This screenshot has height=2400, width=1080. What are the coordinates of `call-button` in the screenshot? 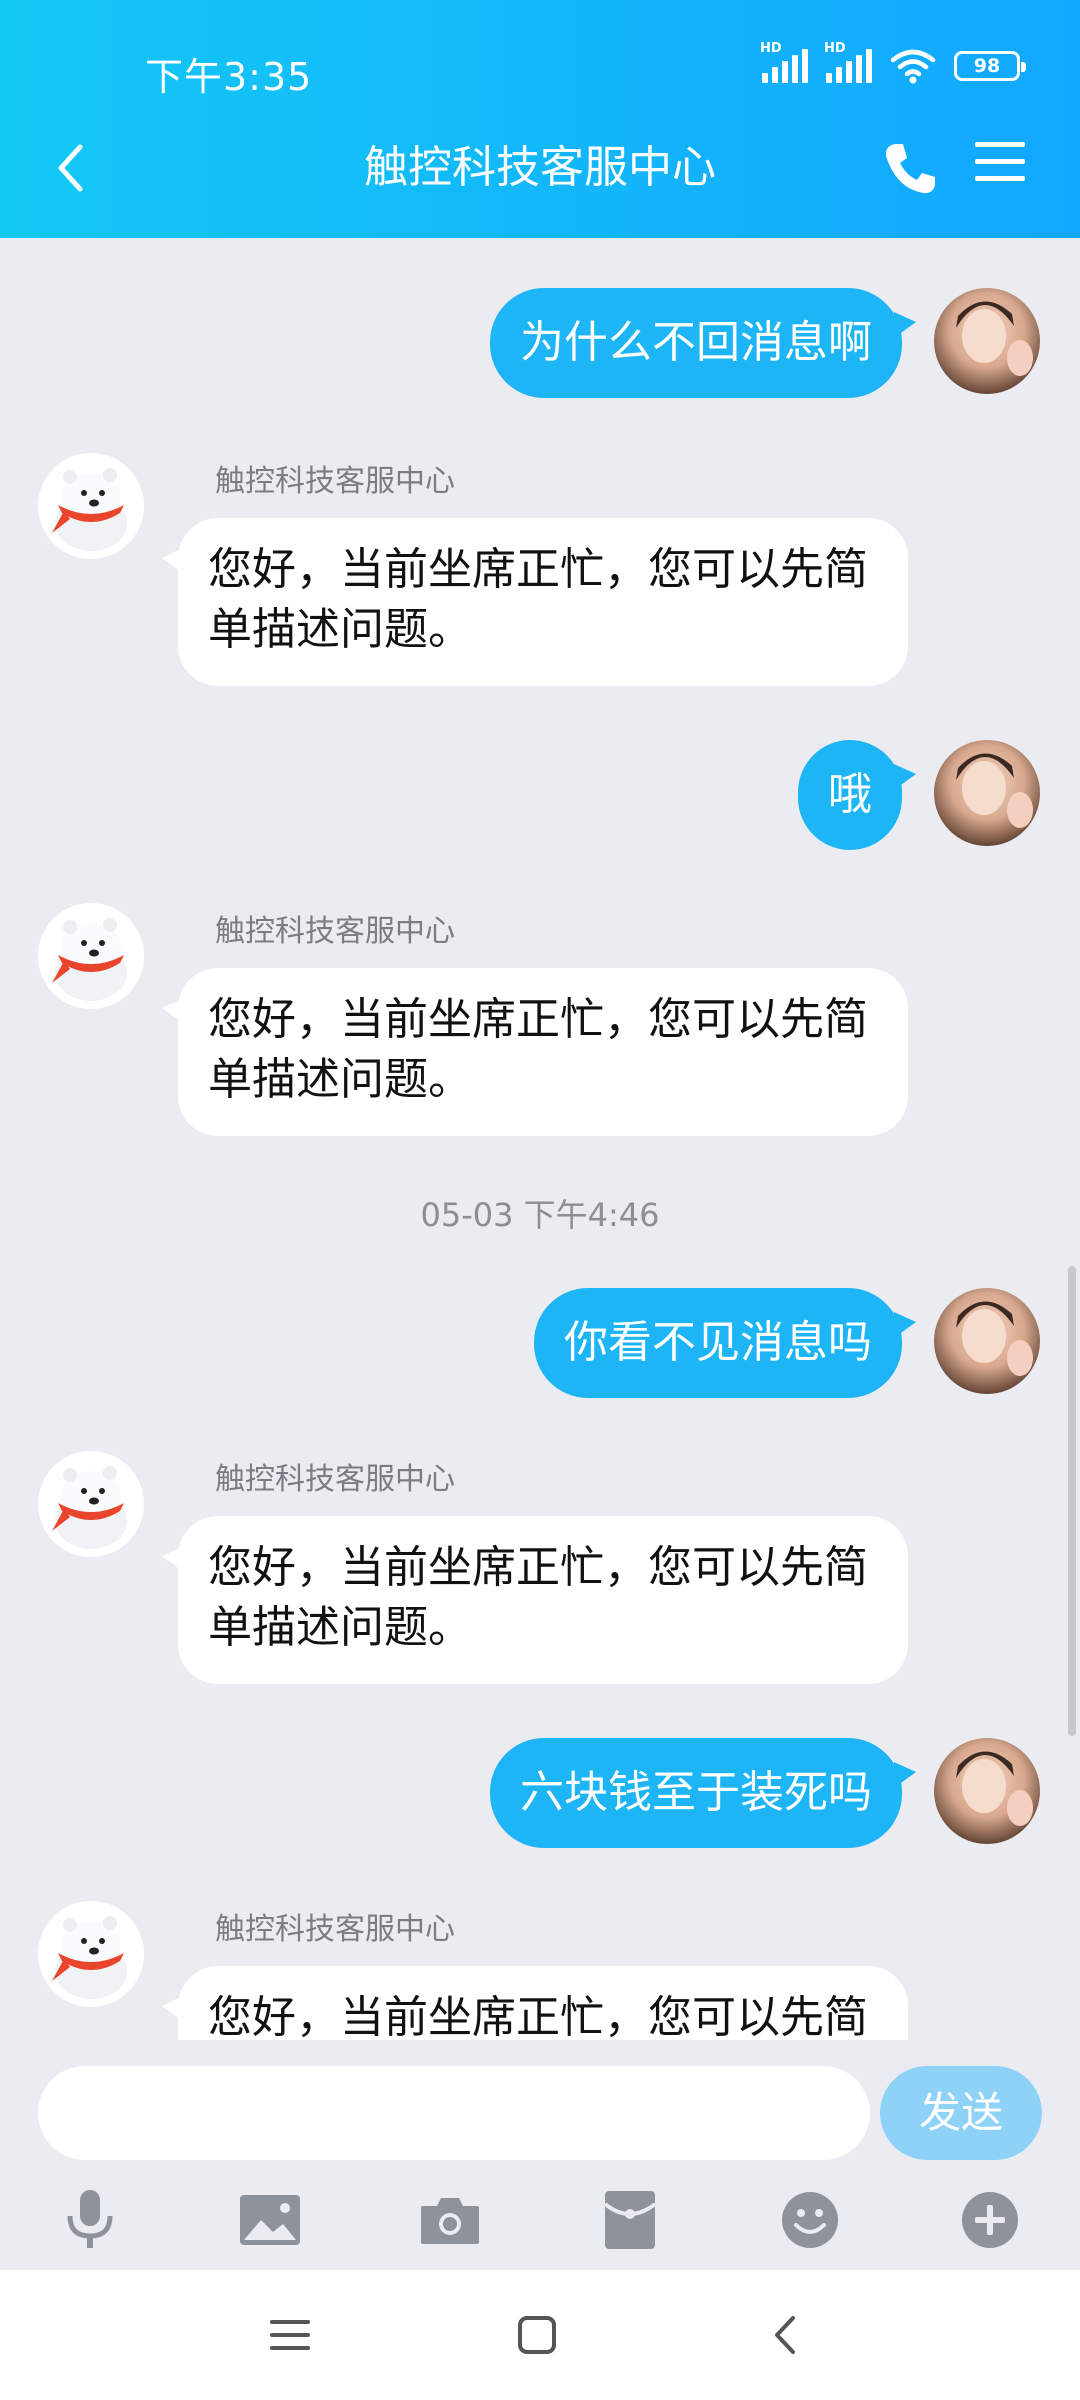 It's located at (910, 169).